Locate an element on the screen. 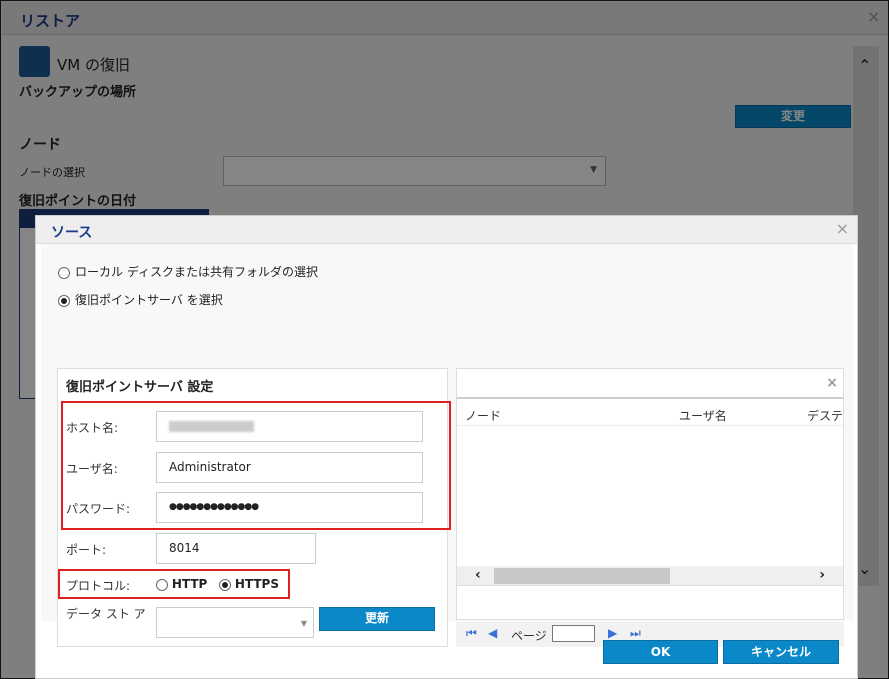 The width and height of the screenshot is (889, 679). radio-recovery-point-server: 復旧ポイントサーバ を選択 is located at coordinates (140, 299).